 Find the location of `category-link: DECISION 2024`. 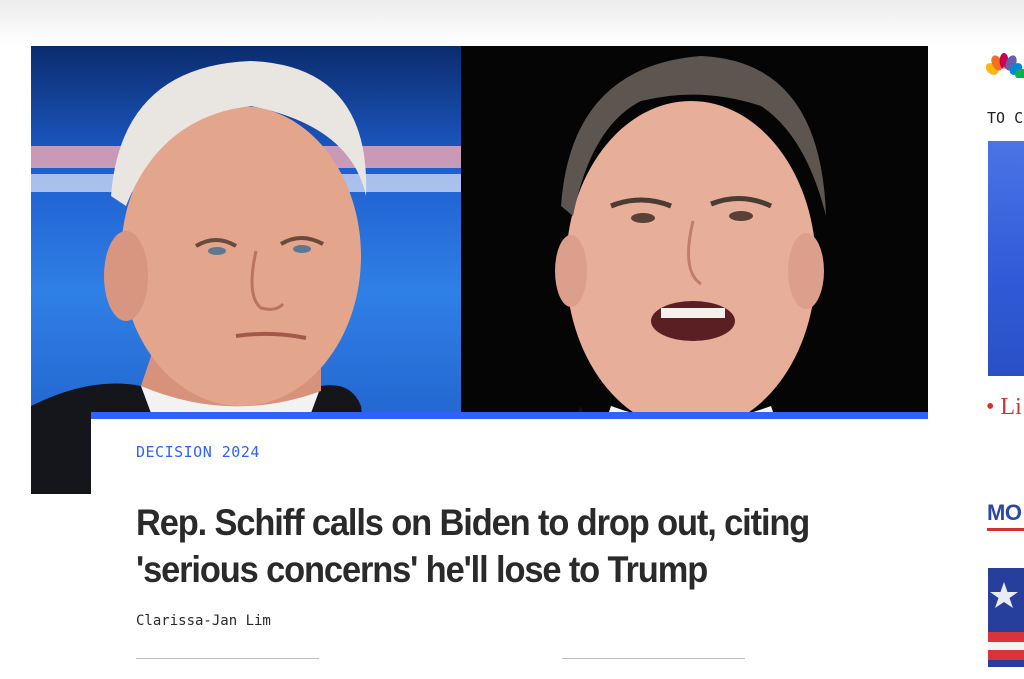

category-link: DECISION 2024 is located at coordinates (198, 452).